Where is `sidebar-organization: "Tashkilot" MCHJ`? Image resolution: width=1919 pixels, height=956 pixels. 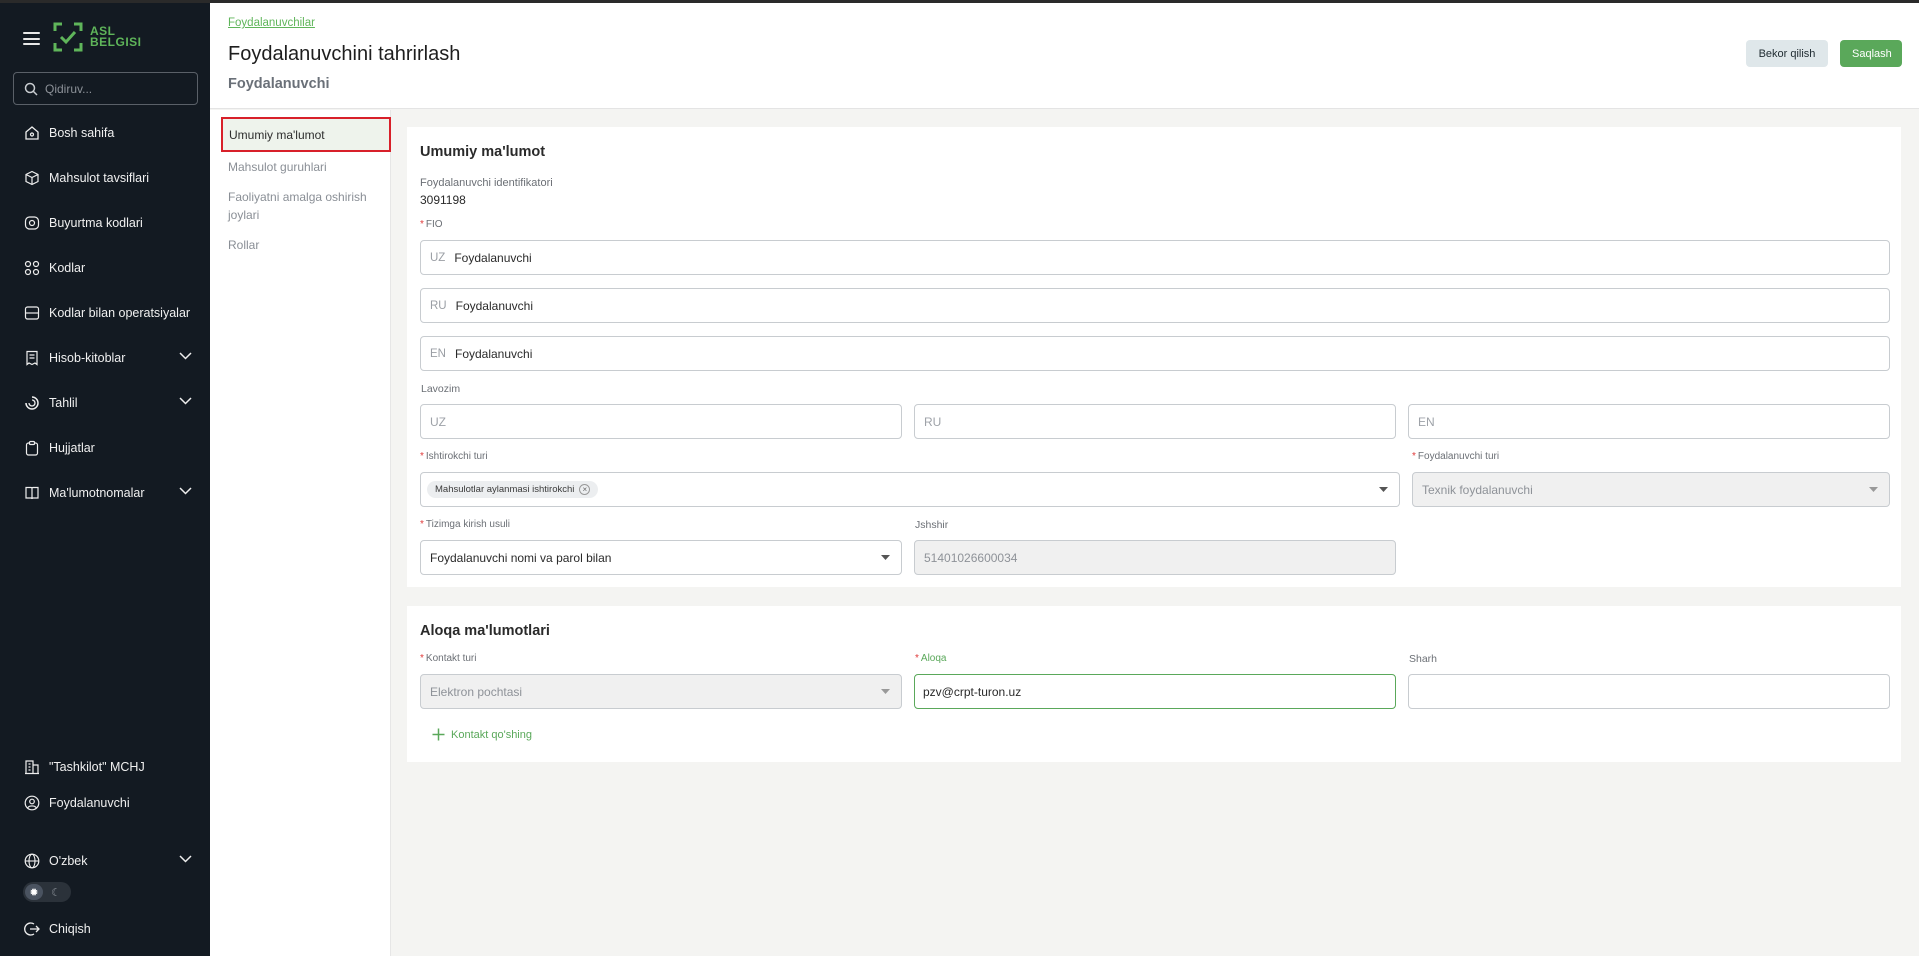 sidebar-organization: "Tashkilot" MCHJ is located at coordinates (105, 767).